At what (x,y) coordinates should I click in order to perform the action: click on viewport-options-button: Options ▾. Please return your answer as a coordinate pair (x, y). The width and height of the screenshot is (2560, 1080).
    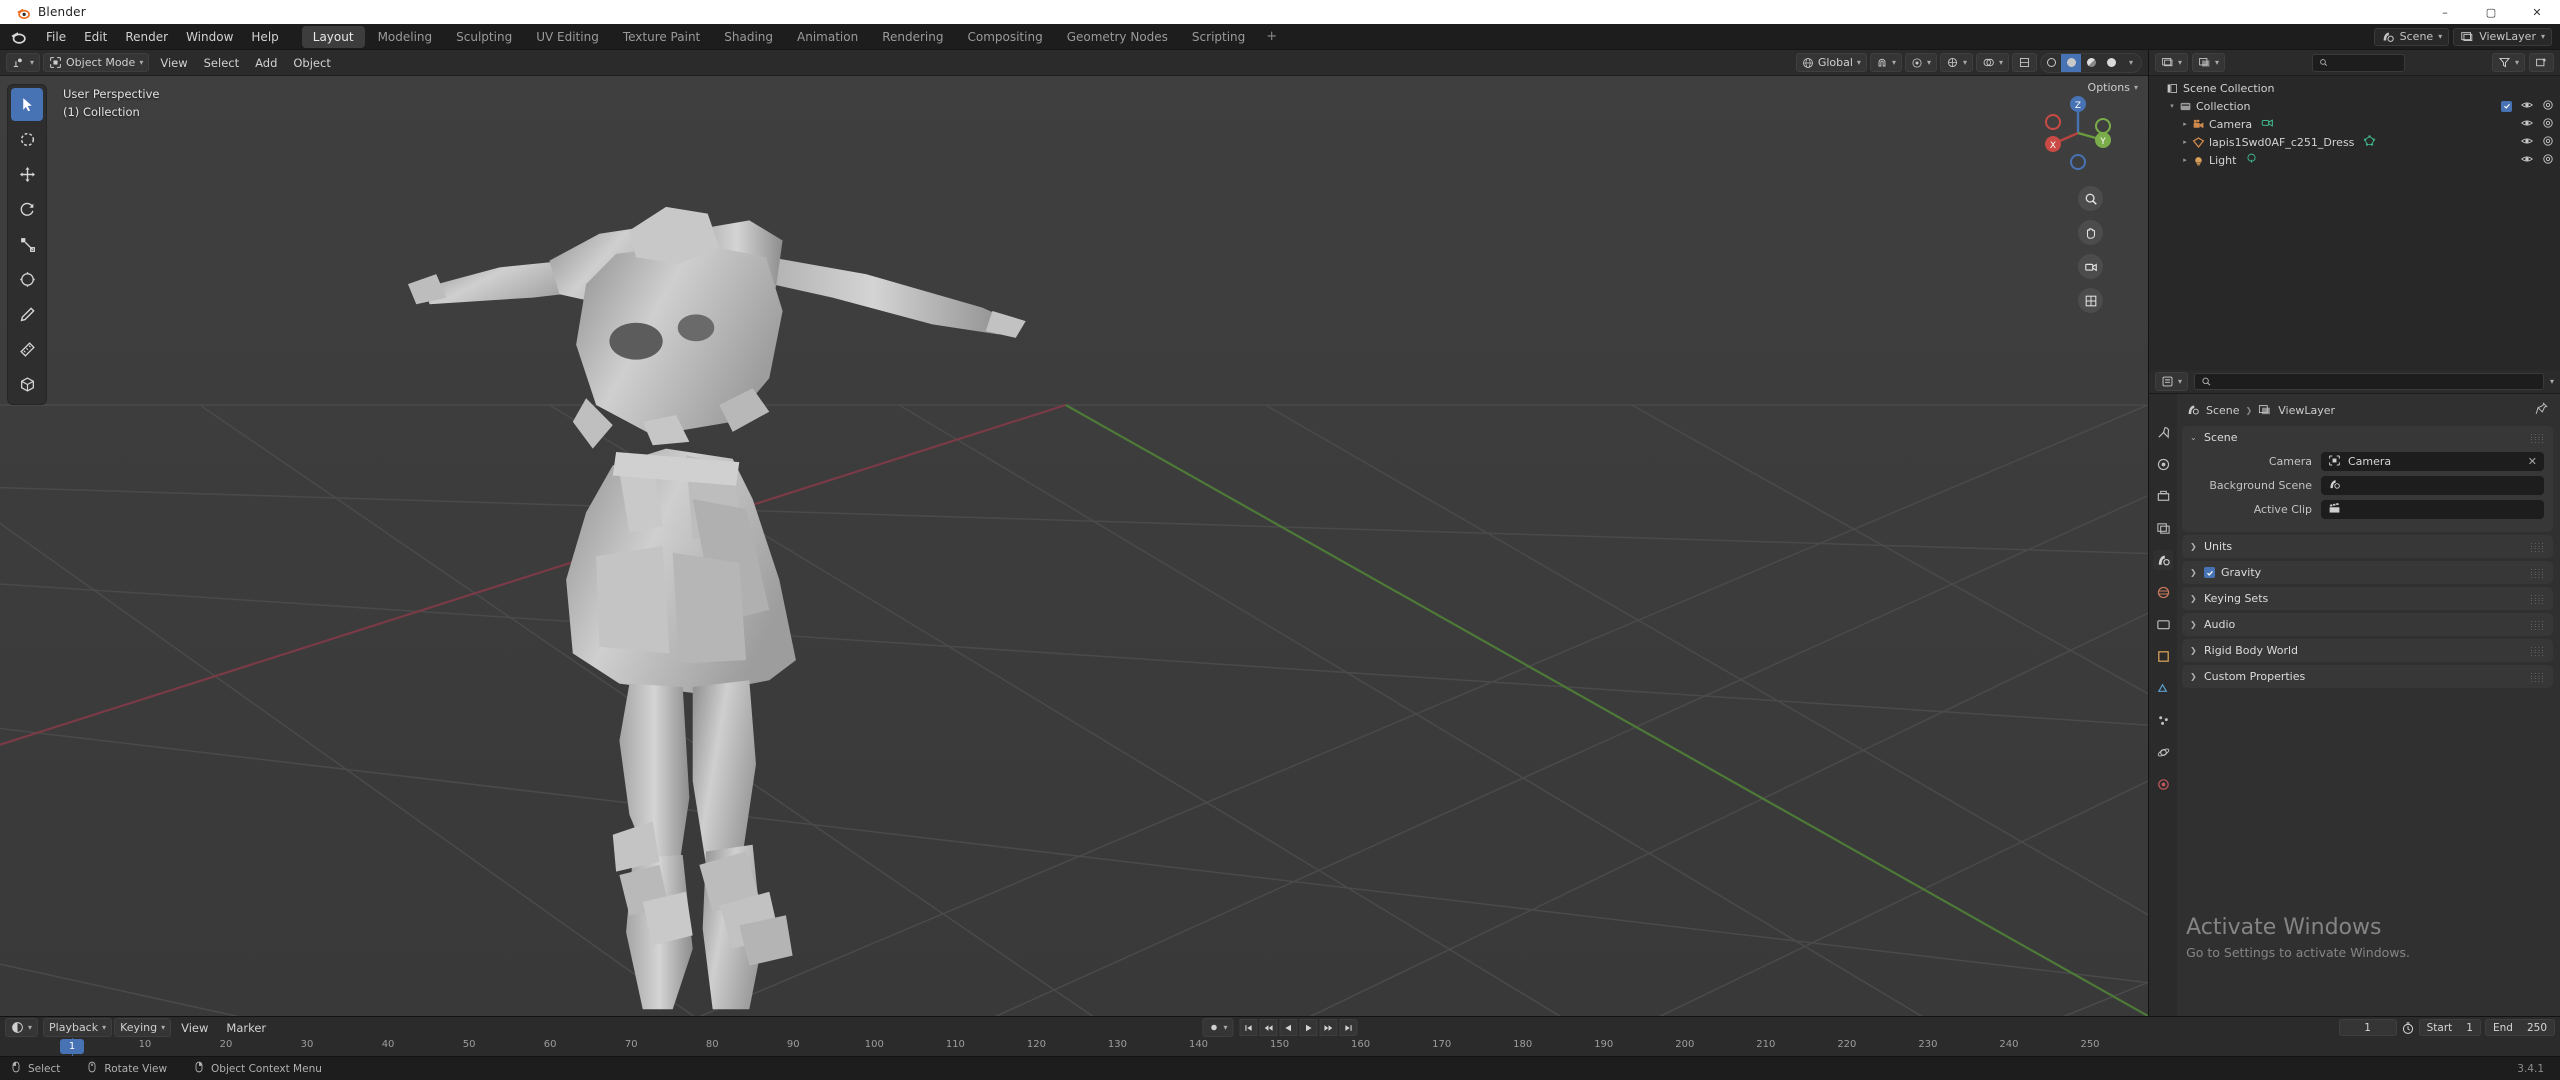
    Looking at the image, I should click on (2113, 87).